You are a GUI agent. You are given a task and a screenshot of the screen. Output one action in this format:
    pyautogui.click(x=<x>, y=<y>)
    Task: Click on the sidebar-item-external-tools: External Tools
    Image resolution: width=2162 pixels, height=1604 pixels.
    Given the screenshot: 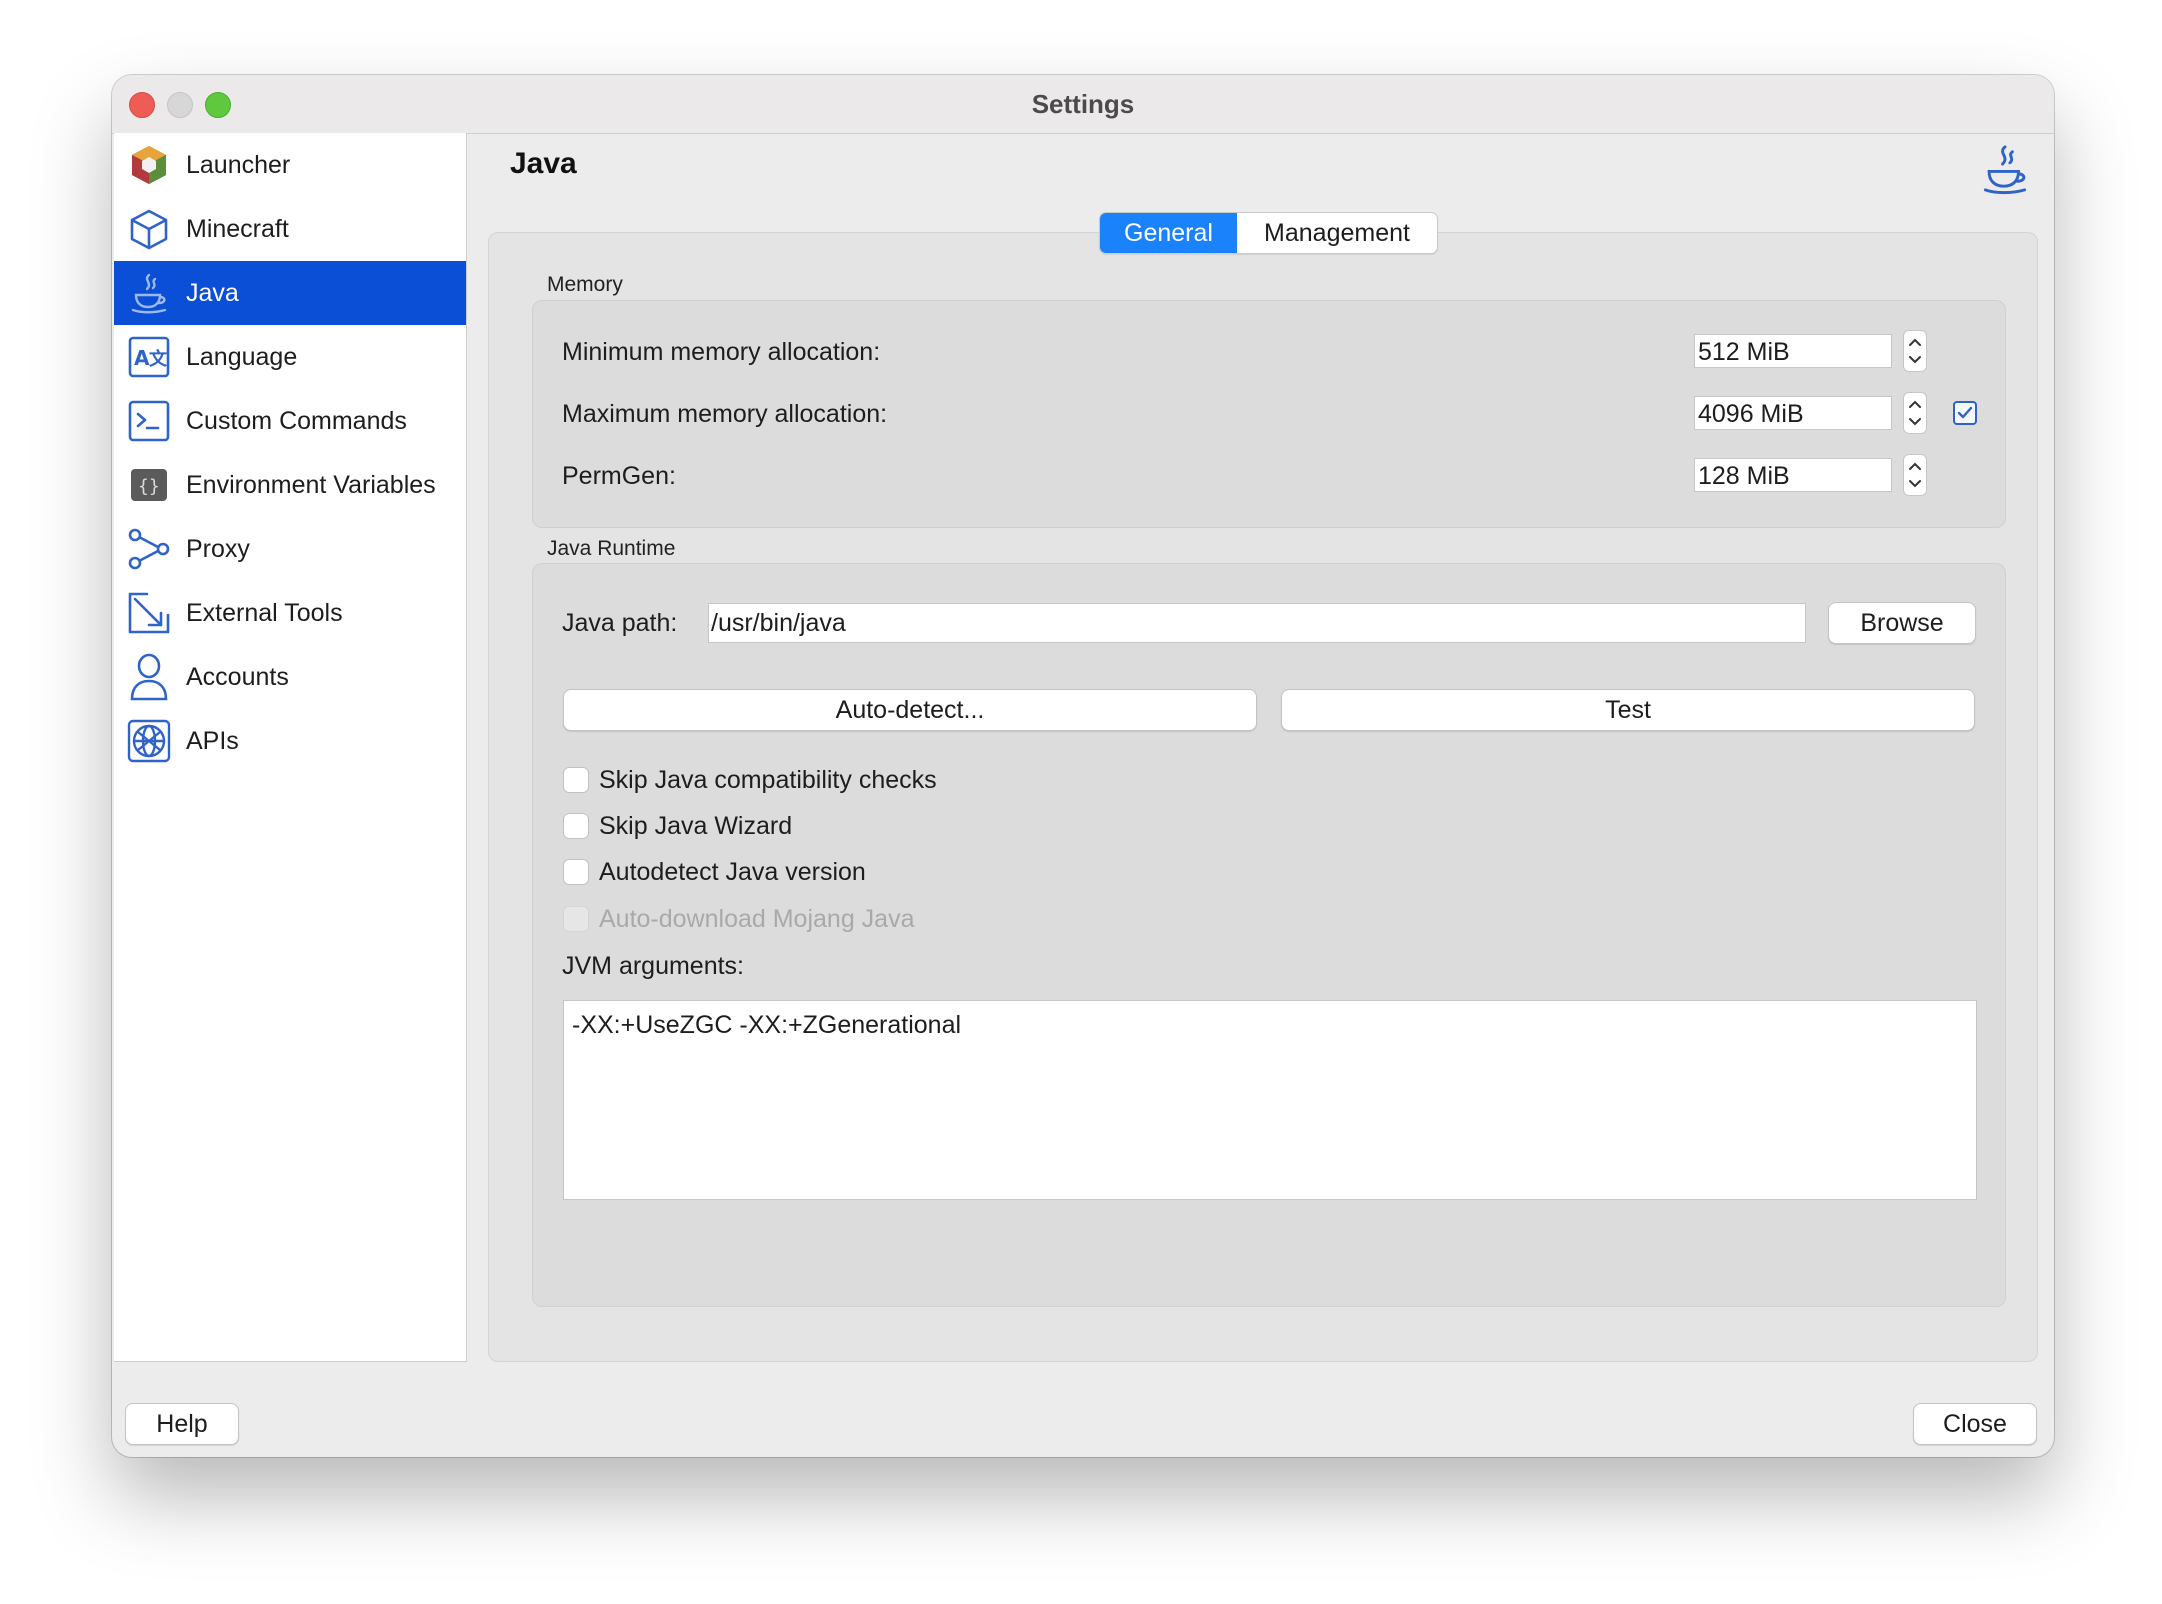 What is the action you would take?
    pyautogui.click(x=290, y=613)
    